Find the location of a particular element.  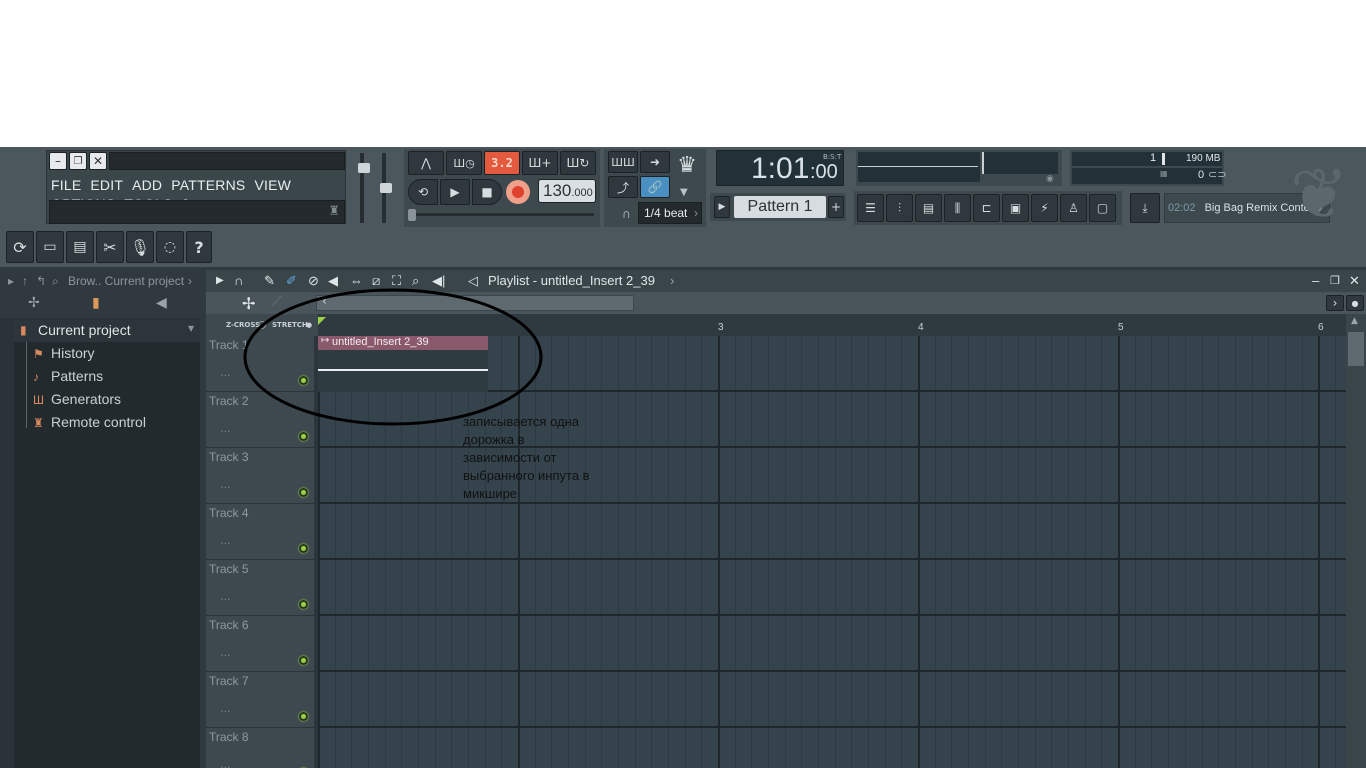

pattern-menu-button: ▶ is located at coordinates (722, 207).